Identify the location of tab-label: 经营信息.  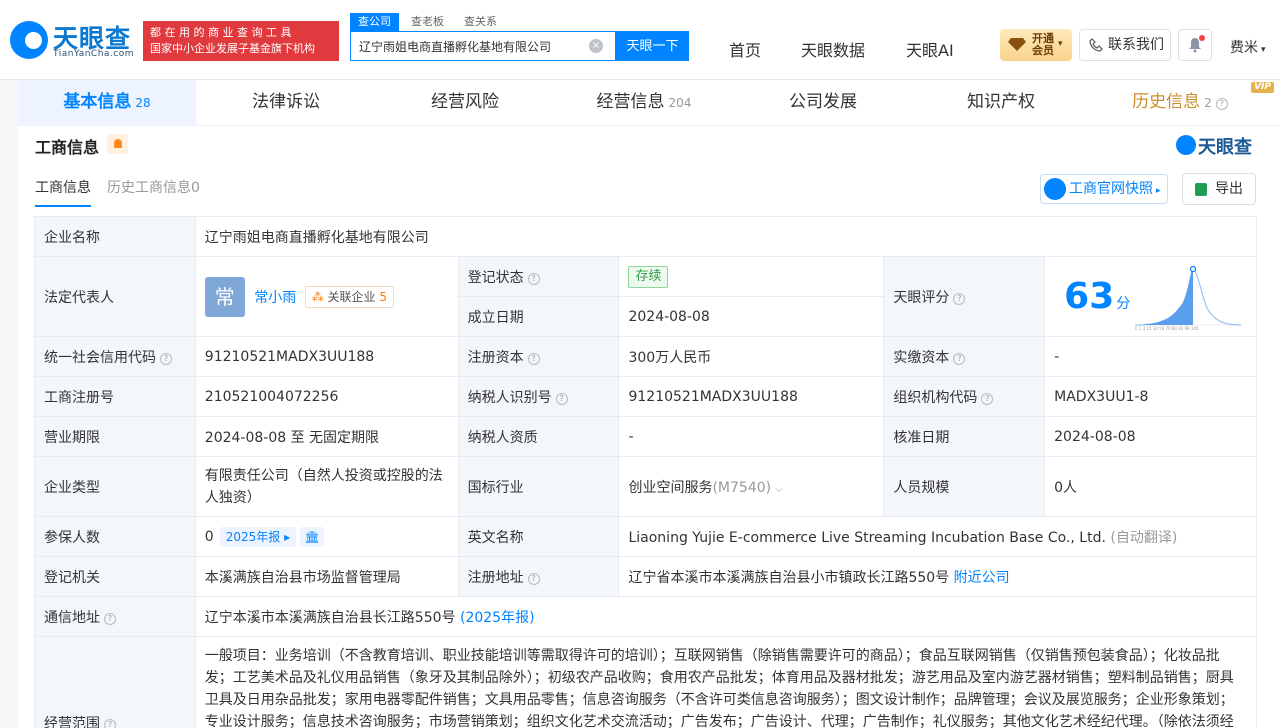
(630, 102).